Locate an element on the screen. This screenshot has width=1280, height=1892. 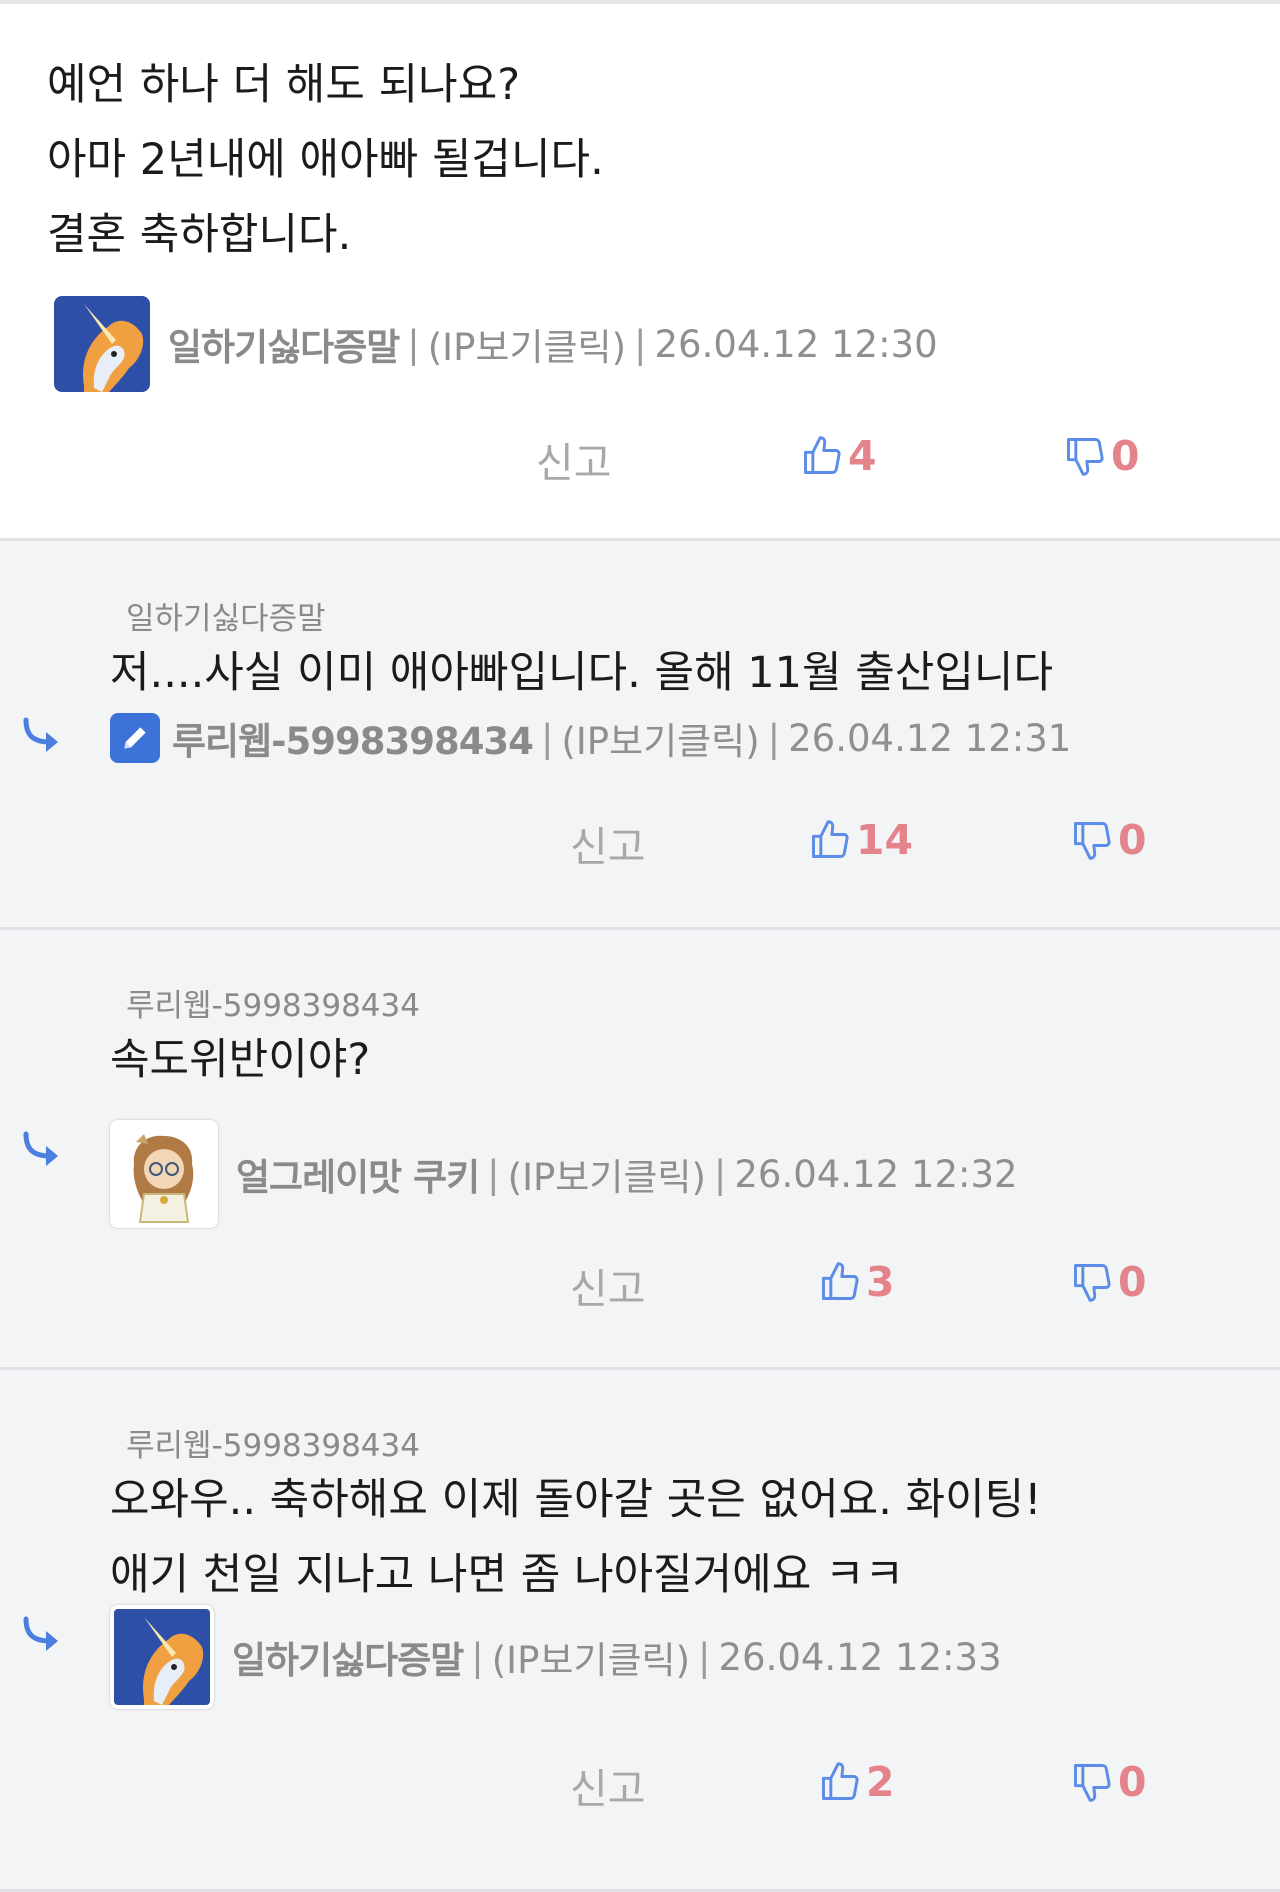
comment-meta: 얼그레이맛 쿠키 | (IP보기클릭) | 26.04.12 12:32 is located at coordinates (564, 1174).